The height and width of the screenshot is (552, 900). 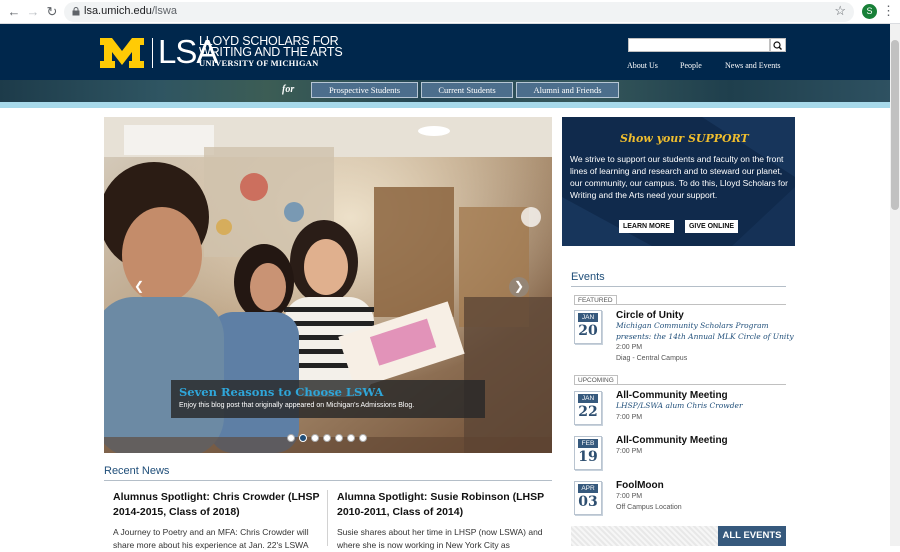 I want to click on support-title-prefix: Show your, so click(x=654, y=138).